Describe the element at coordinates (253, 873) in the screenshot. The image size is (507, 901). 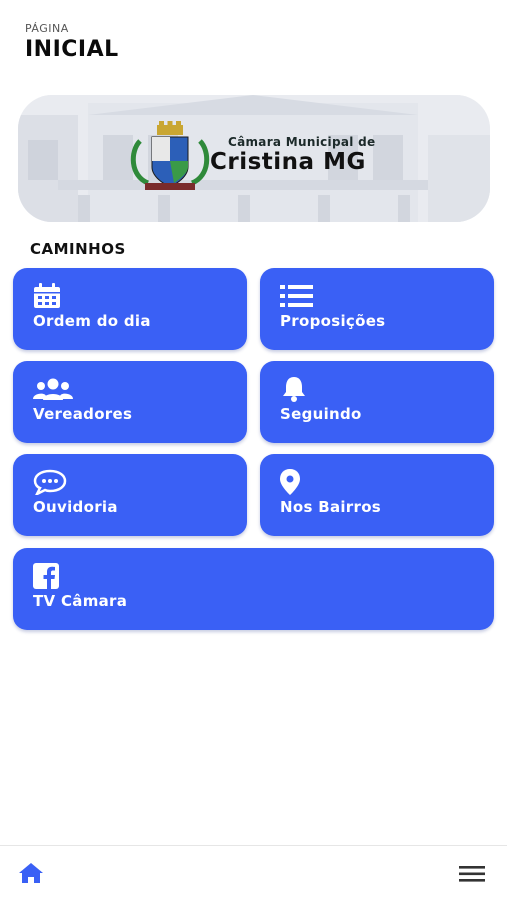
I see `bottom-navigation` at that location.